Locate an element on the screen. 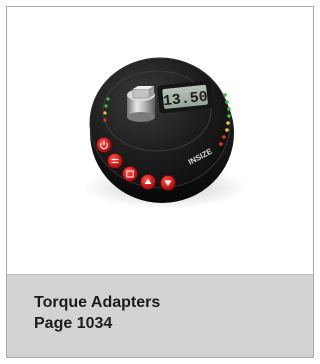 This screenshot has height=364, width=320. square-drive-socket is located at coordinates (141, 104).